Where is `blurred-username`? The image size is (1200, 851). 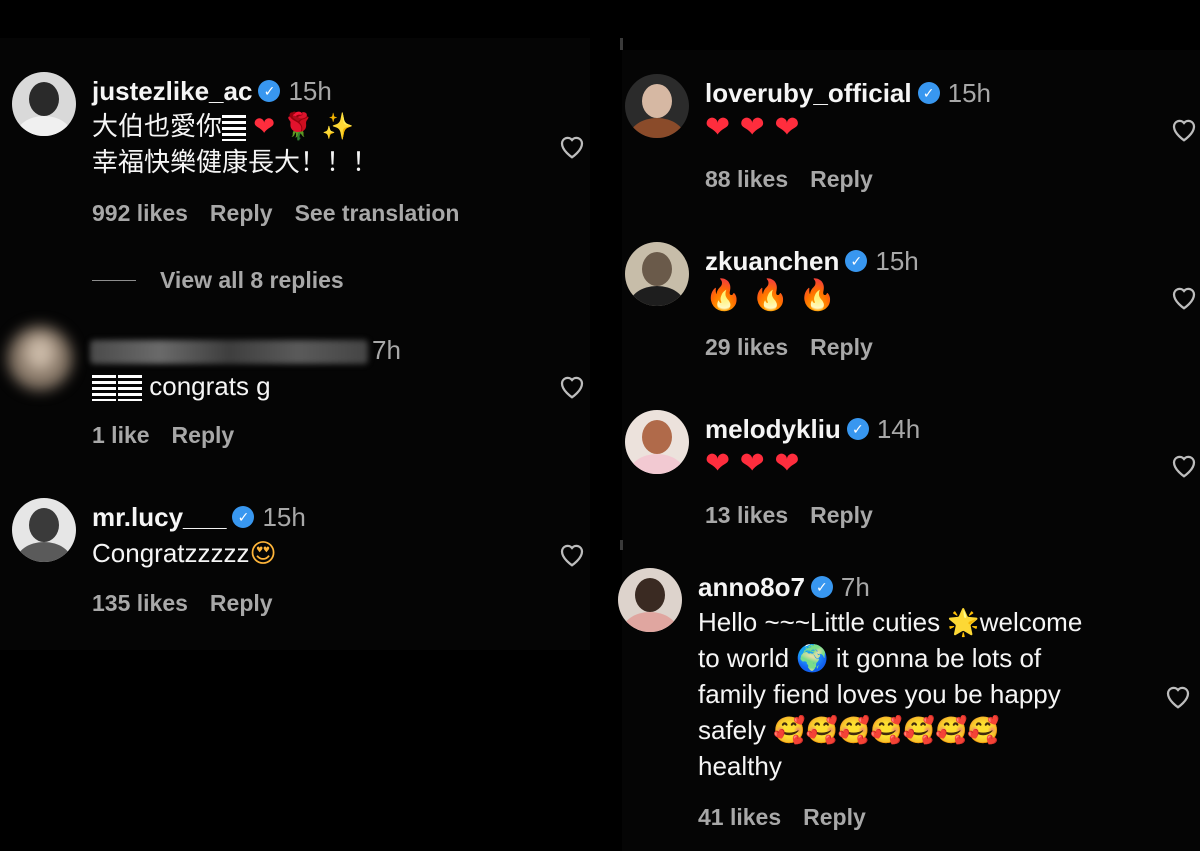
blurred-username is located at coordinates (229, 352).